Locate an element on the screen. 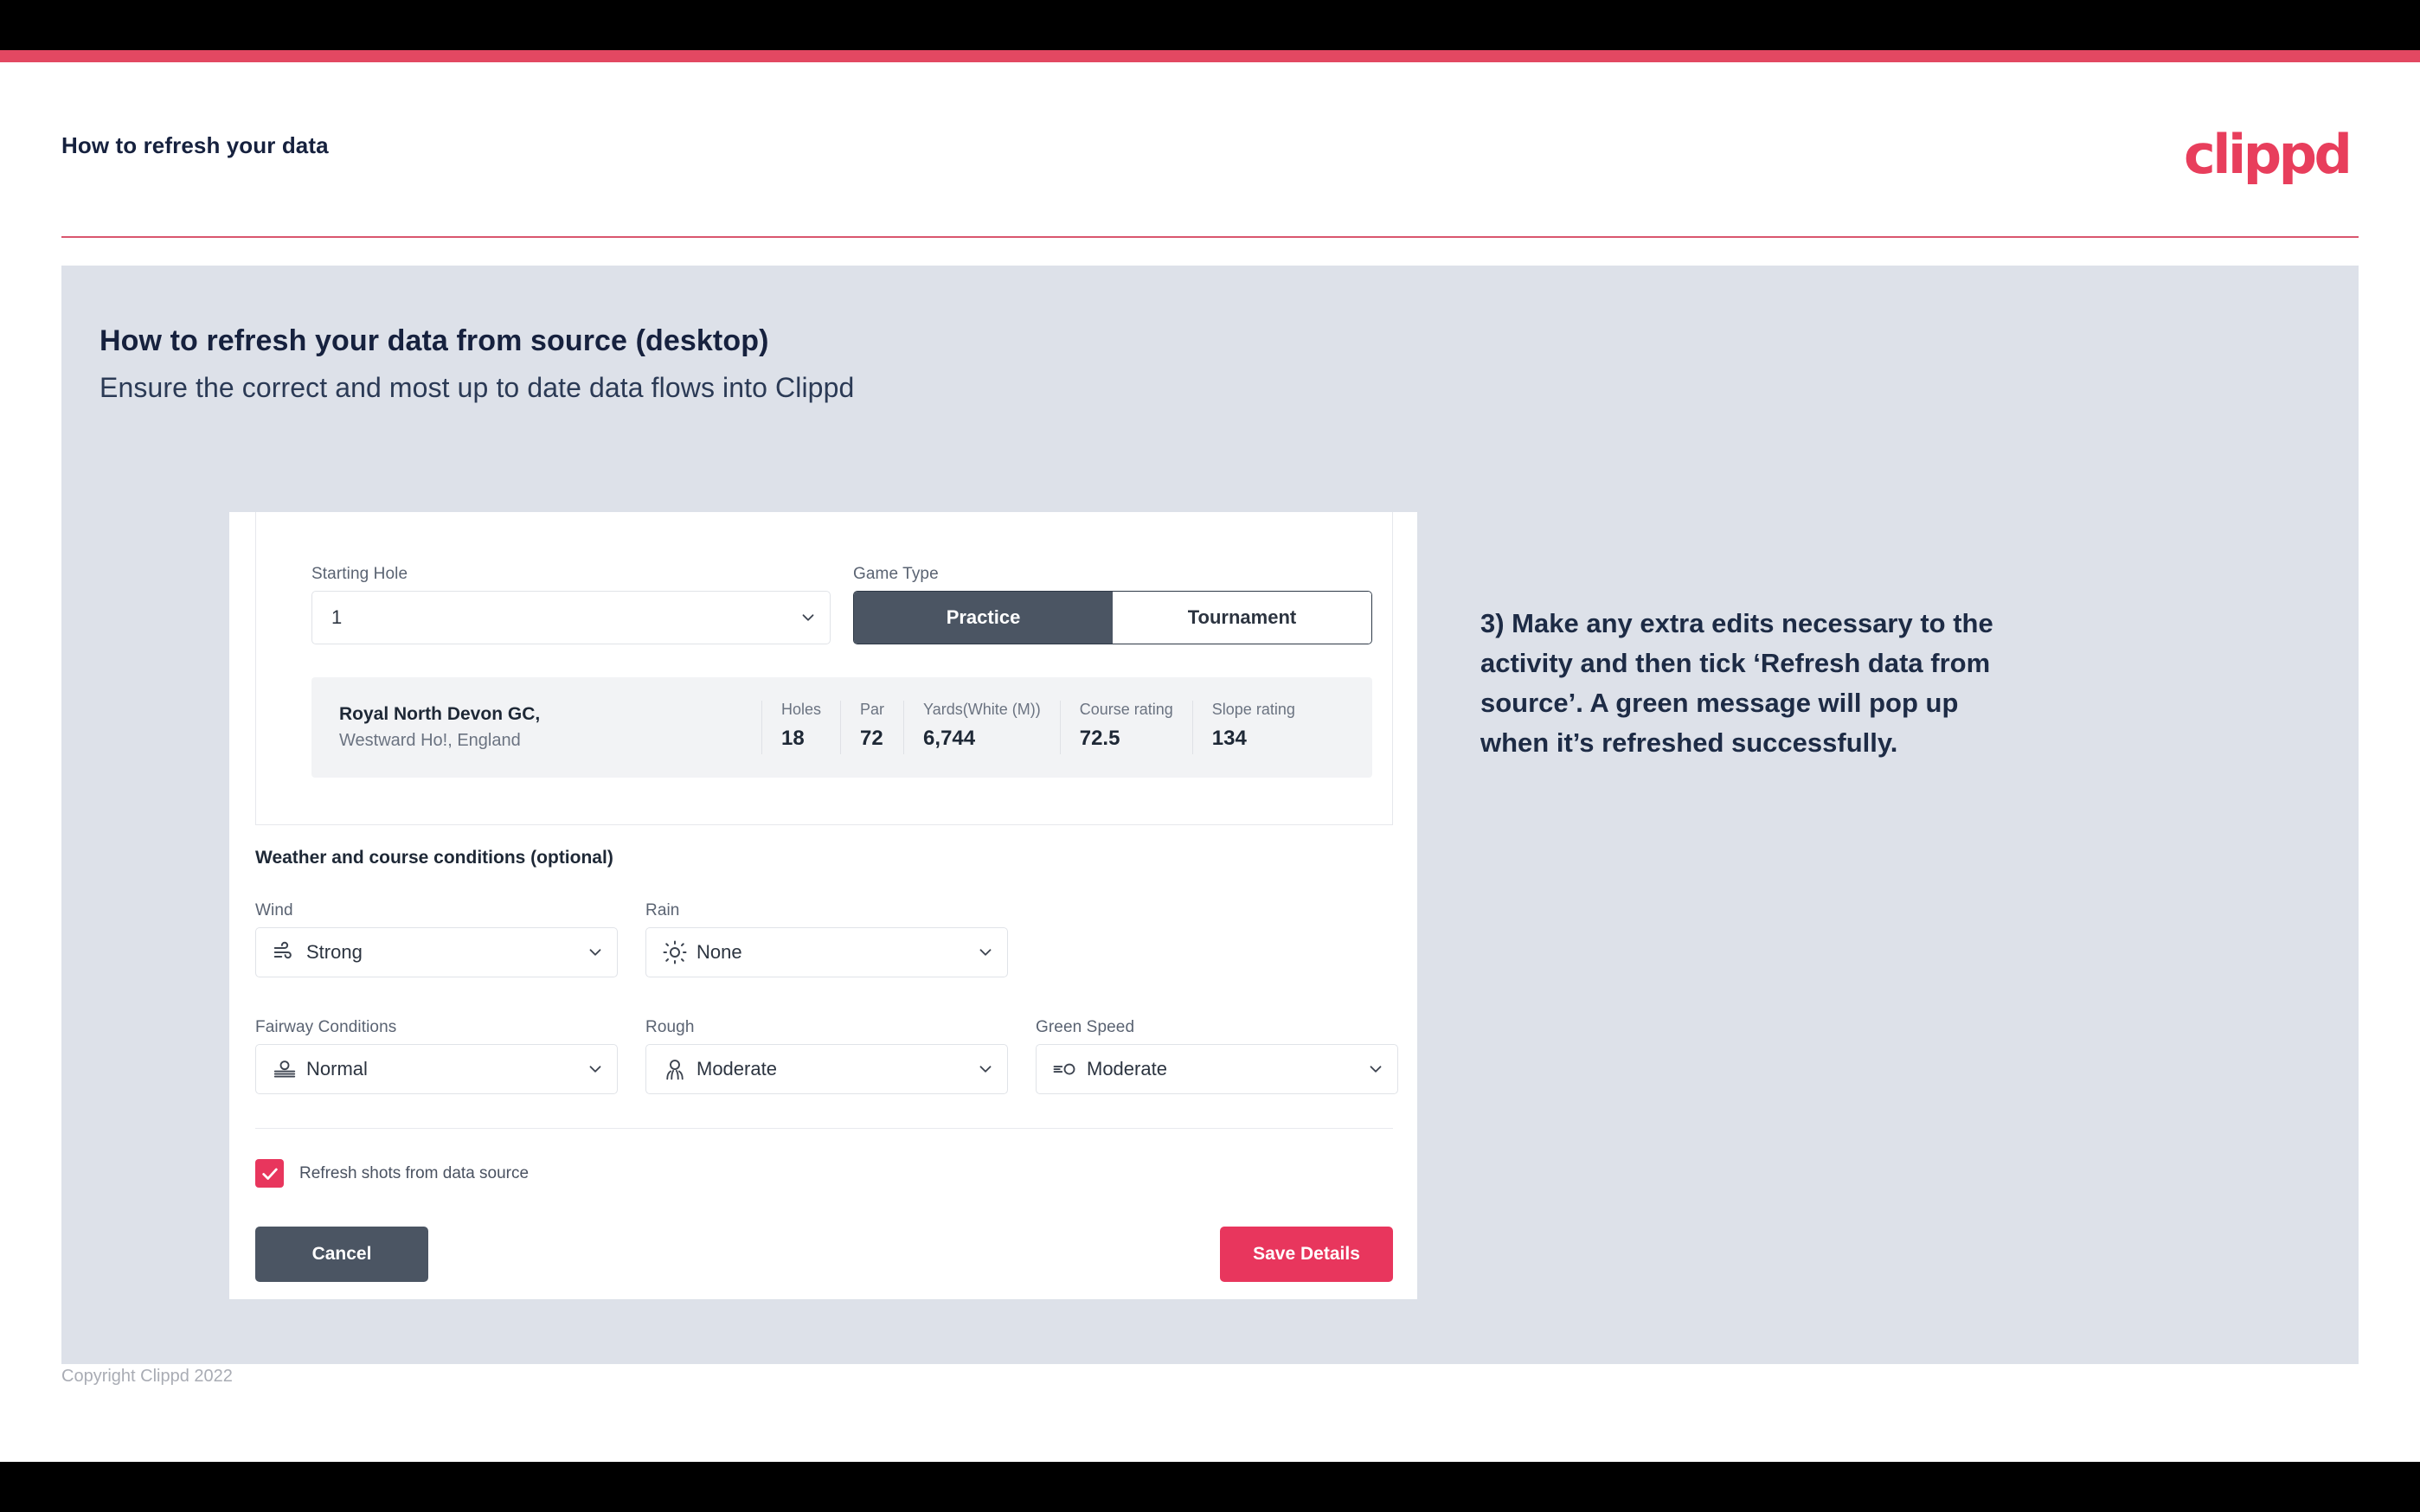 The image size is (2420, 1512). course-stat-label: Par is located at coordinates (872, 709).